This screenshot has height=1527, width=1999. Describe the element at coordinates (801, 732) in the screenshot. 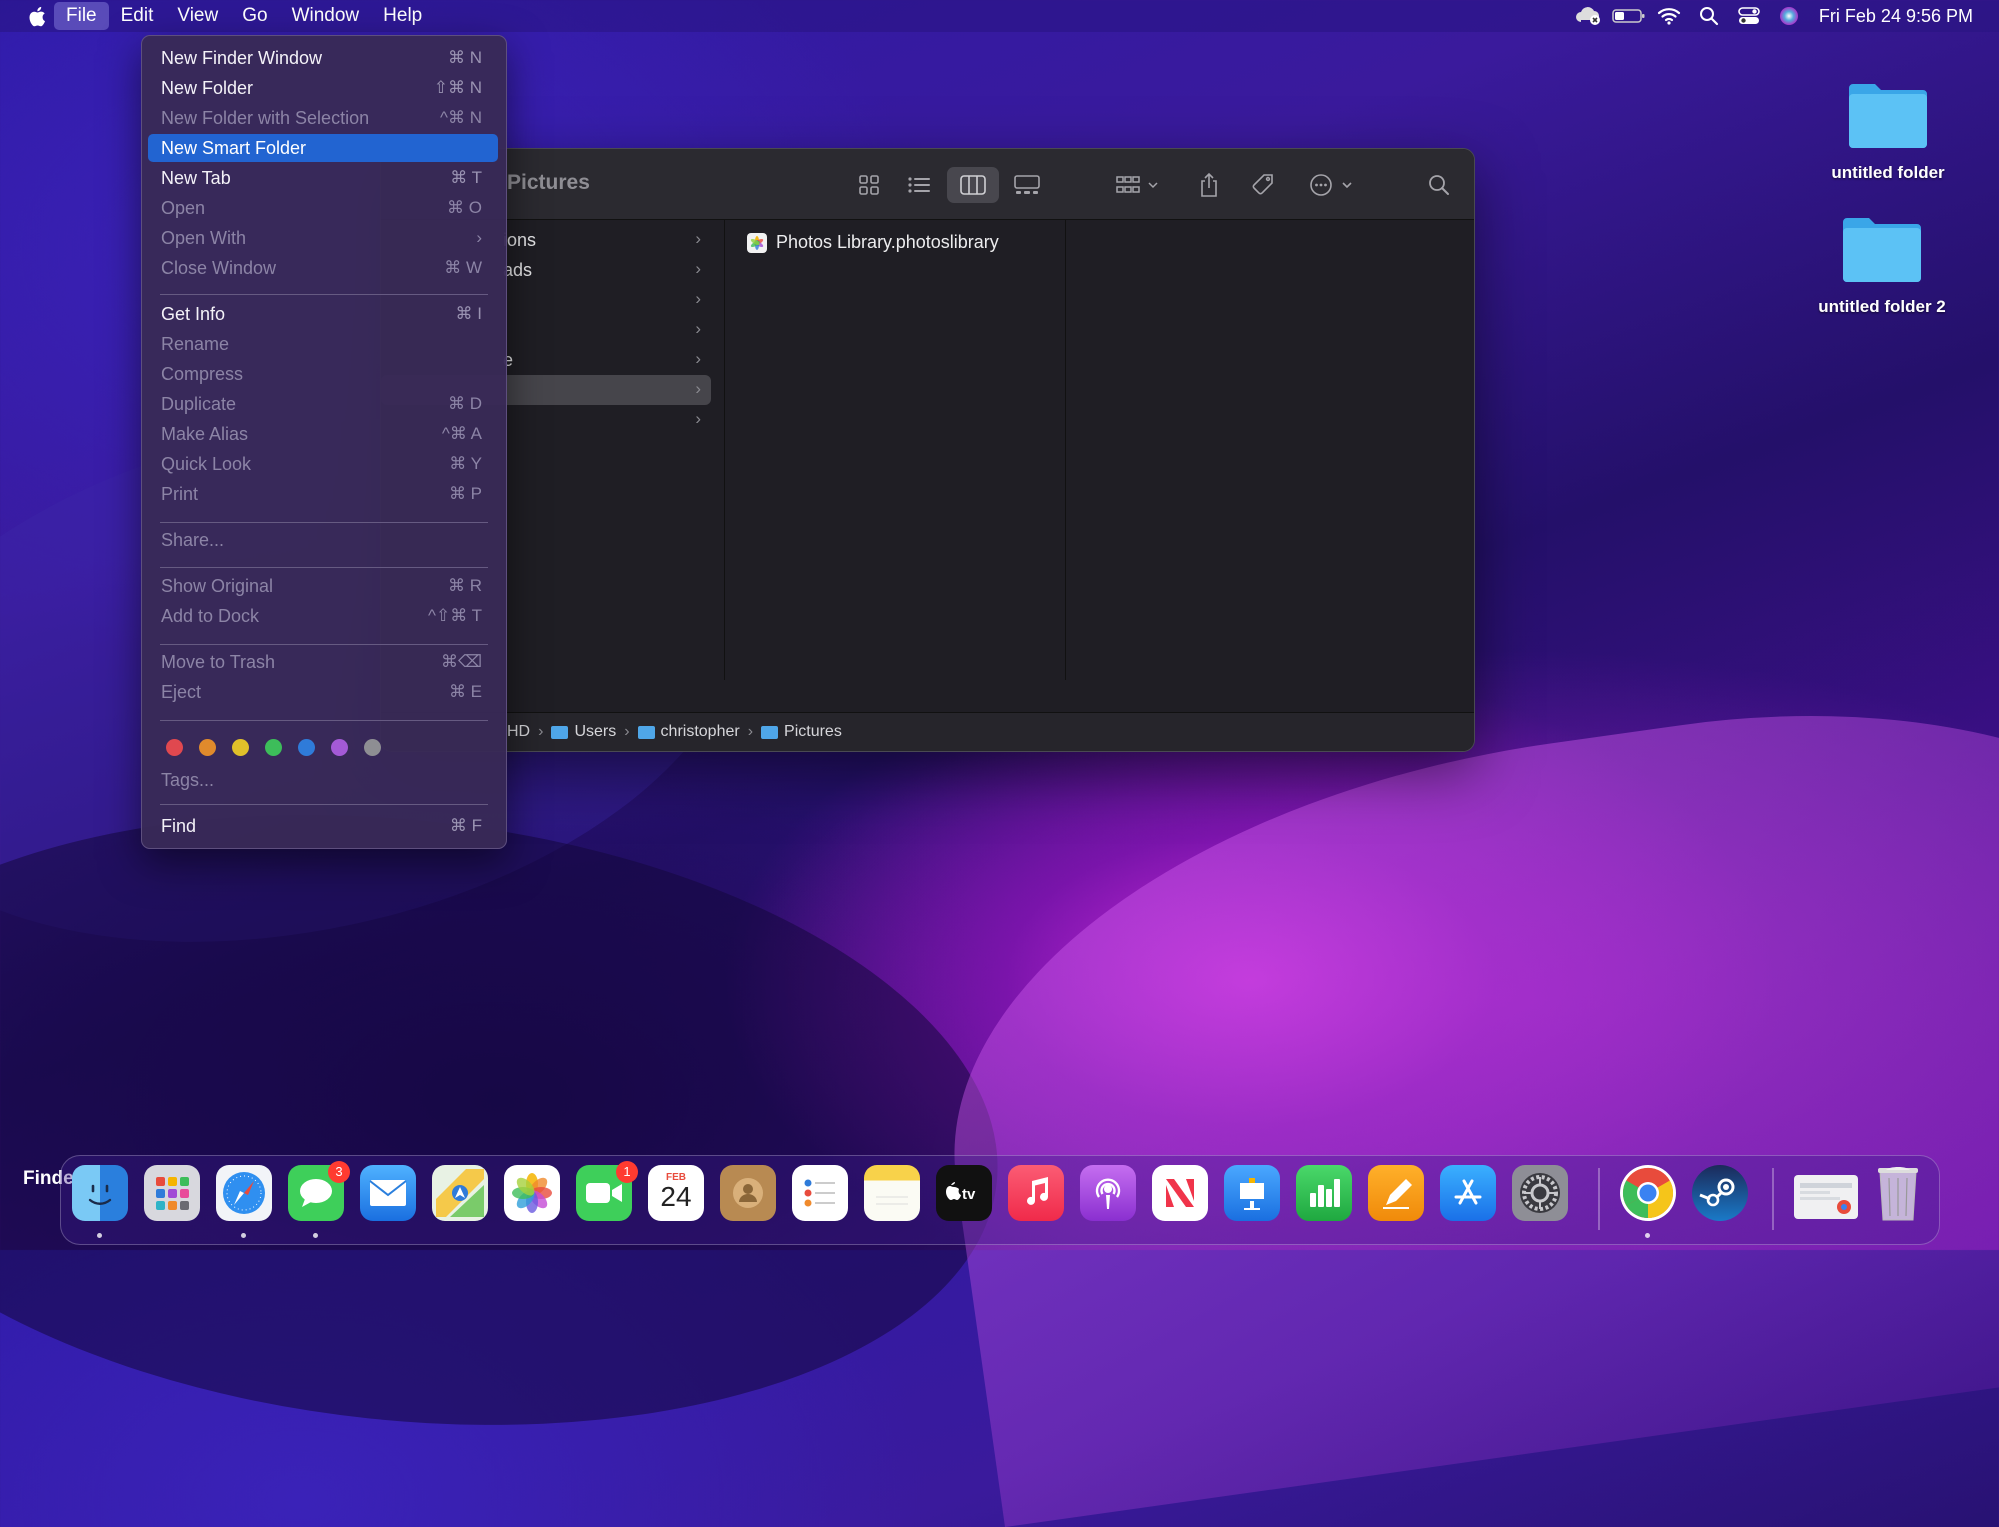

I see `path-item: Pictures` at that location.